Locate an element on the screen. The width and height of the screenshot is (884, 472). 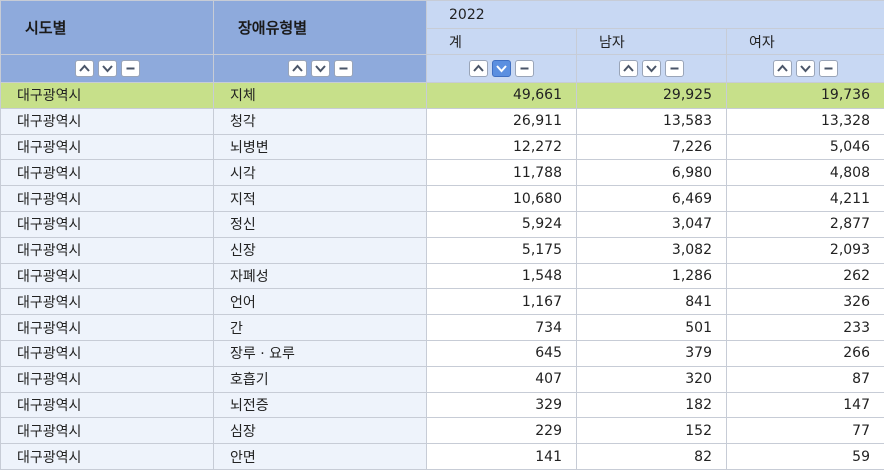
cell-disability-type: 간 is located at coordinates (320, 327).